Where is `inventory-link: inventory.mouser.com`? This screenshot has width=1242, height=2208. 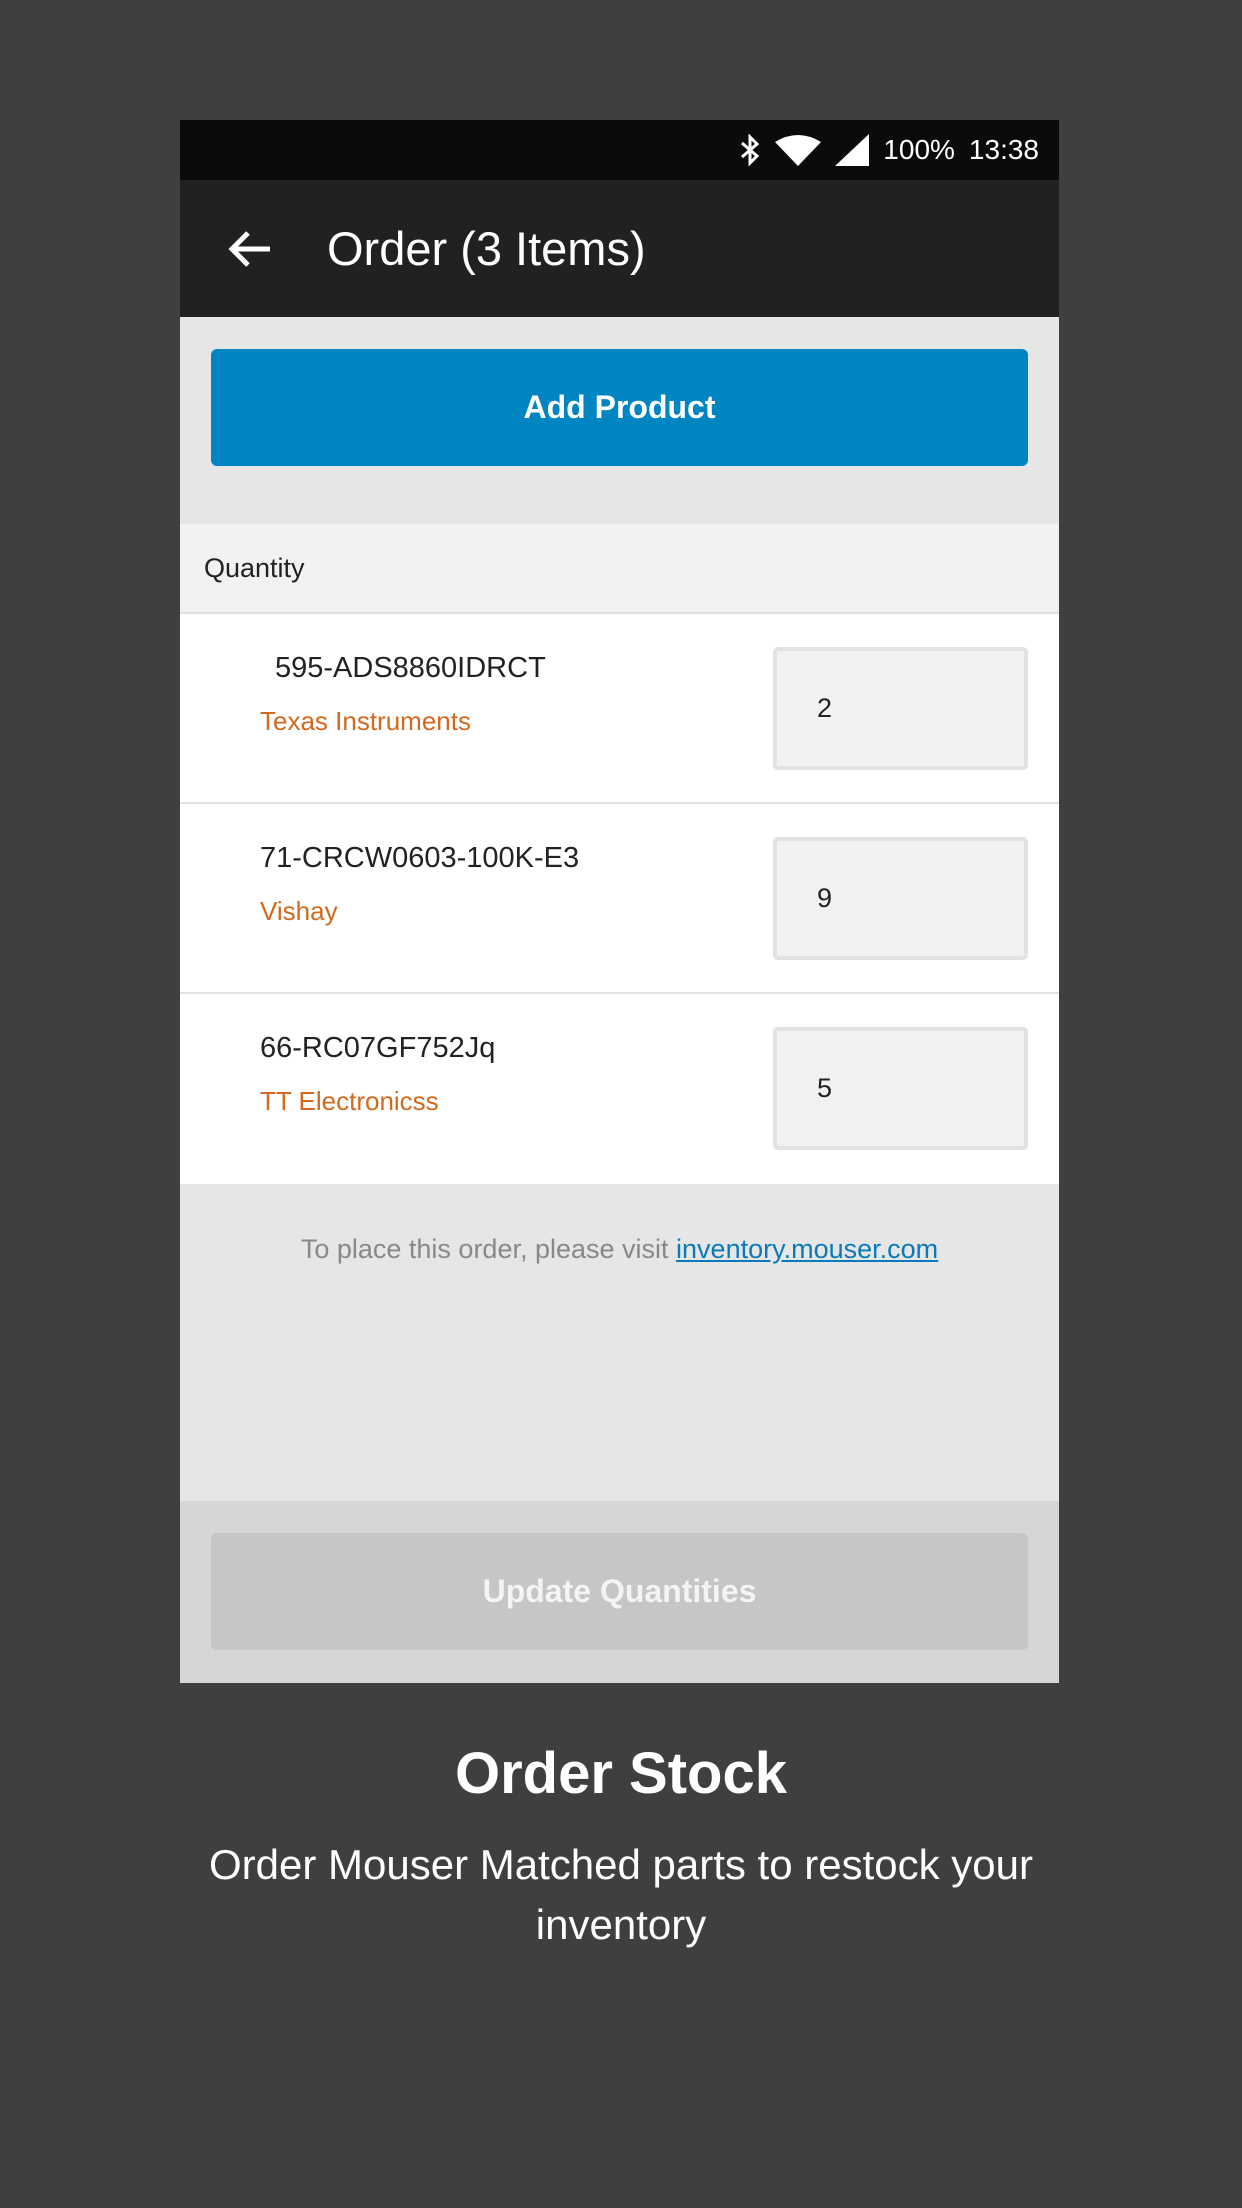 inventory-link: inventory.mouser.com is located at coordinates (807, 1249).